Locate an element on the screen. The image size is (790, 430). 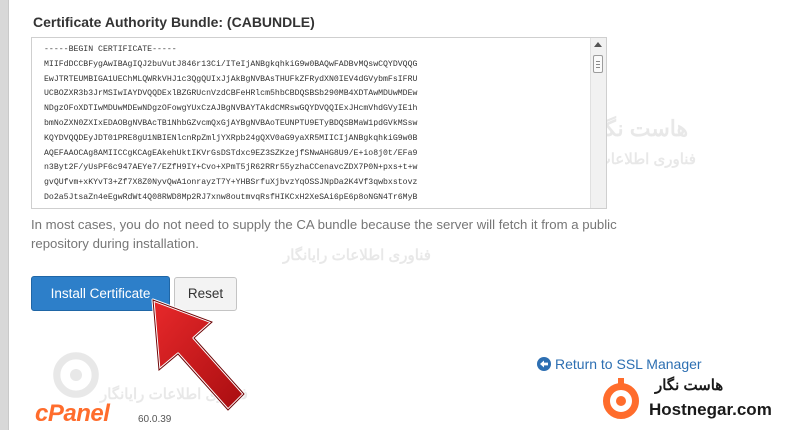
cpanel-logo: cPanel is located at coordinates (72, 413).